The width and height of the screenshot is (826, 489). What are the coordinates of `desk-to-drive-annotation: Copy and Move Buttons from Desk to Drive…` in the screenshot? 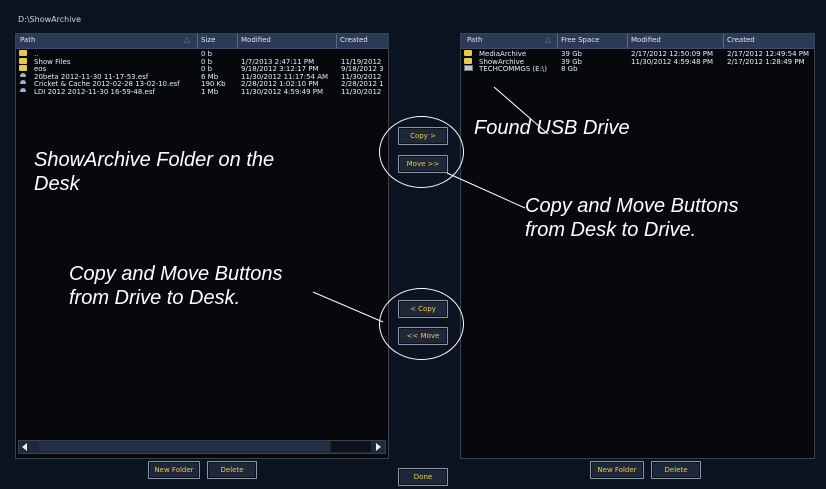 It's located at (632, 218).